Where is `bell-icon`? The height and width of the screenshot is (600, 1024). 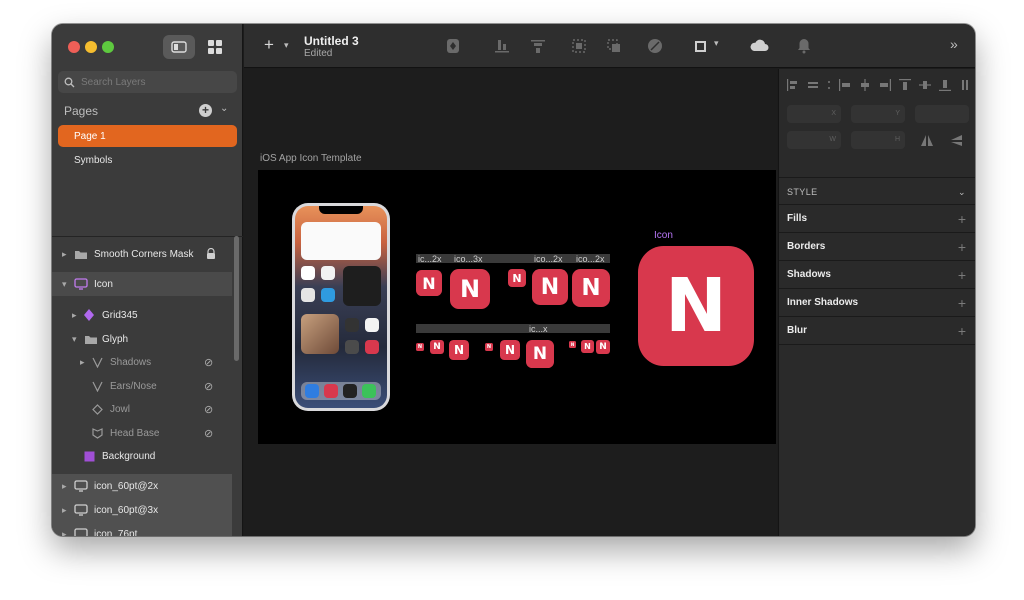 bell-icon is located at coordinates (804, 46).